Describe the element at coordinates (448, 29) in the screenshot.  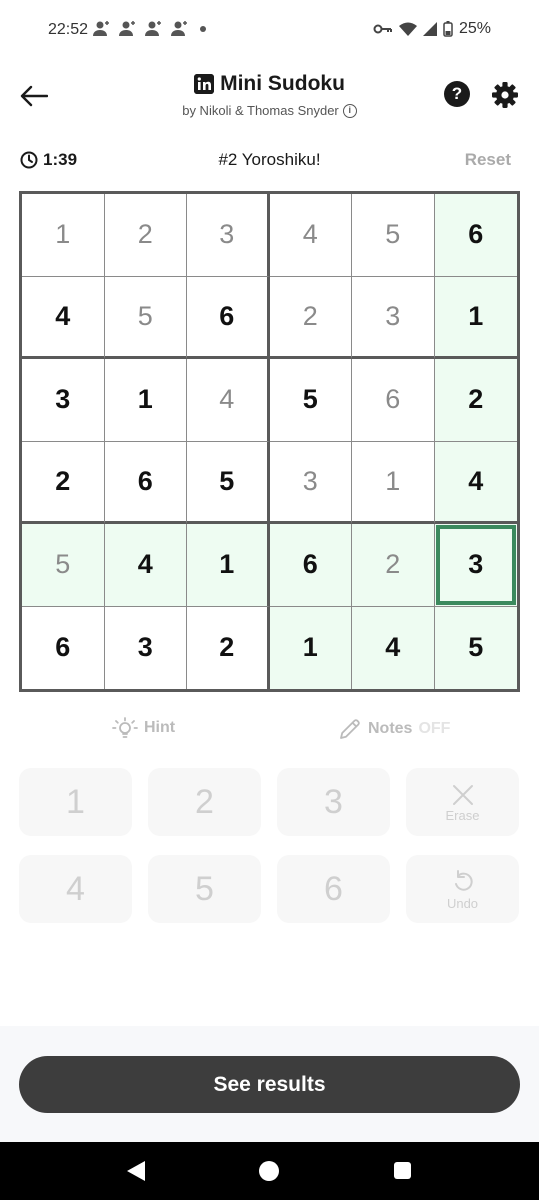
I see `battery-icon` at that location.